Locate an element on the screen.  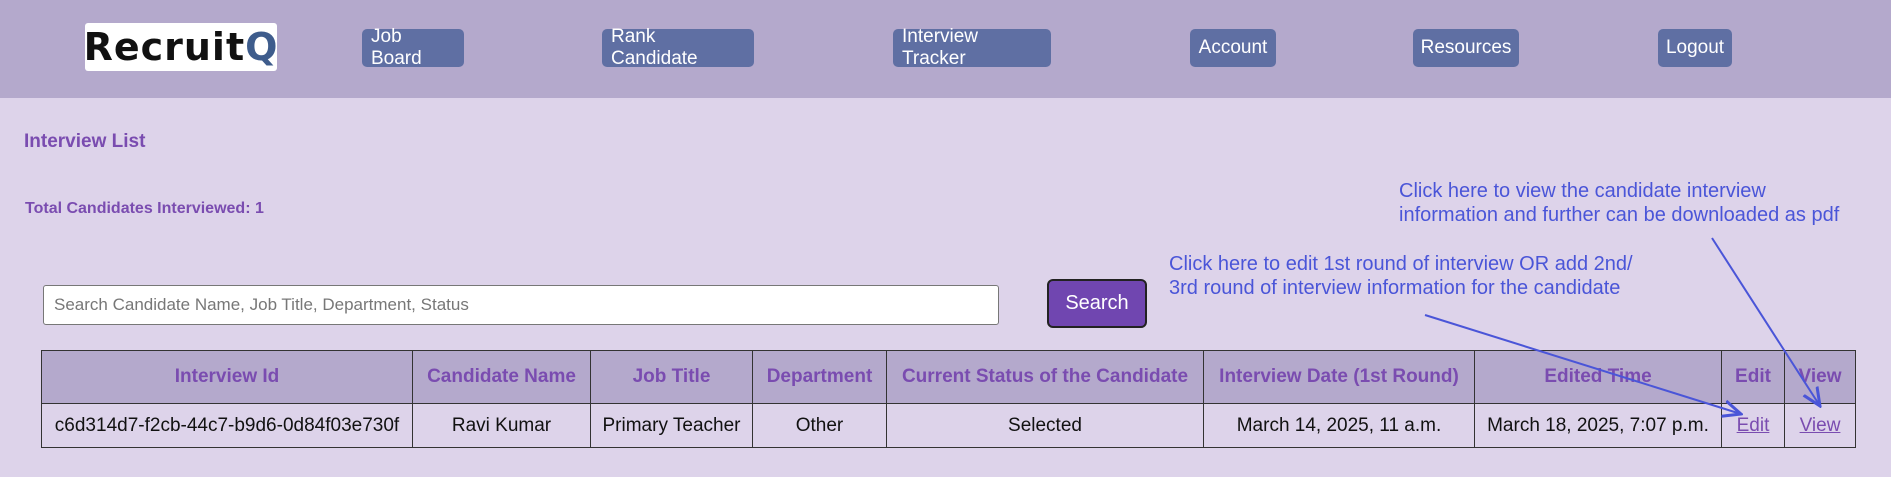
header-department: Department is located at coordinates (819, 377).